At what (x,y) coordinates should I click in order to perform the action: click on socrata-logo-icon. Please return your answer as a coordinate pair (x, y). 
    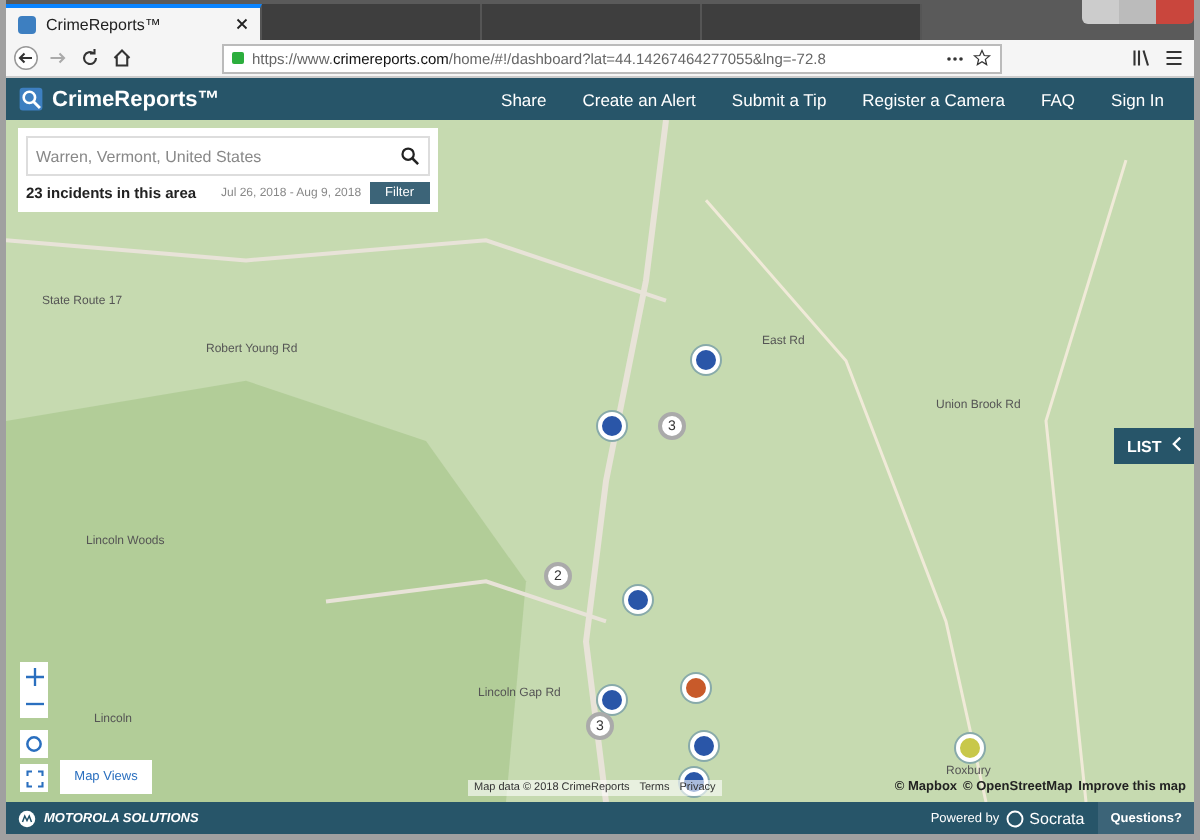
    Looking at the image, I should click on (1014, 818).